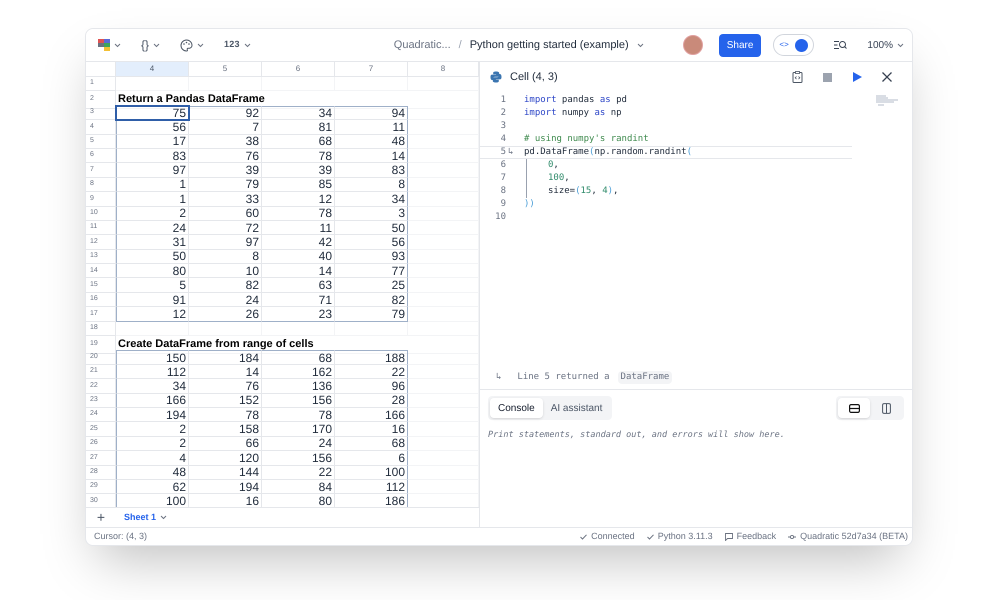  I want to click on sheet-tab: Sheet 1, so click(146, 517).